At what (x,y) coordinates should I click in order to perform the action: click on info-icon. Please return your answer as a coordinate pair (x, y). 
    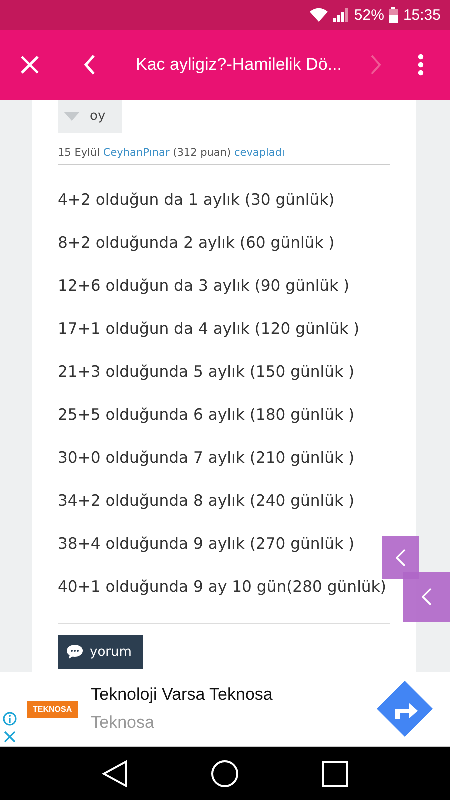
    Looking at the image, I should click on (10, 719).